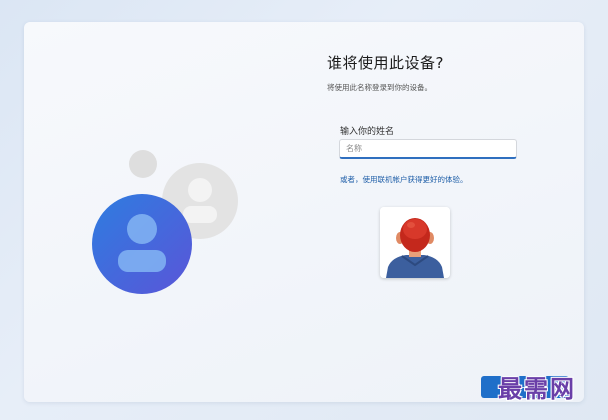  I want to click on watermark-logo: 最需网, so click(537, 388).